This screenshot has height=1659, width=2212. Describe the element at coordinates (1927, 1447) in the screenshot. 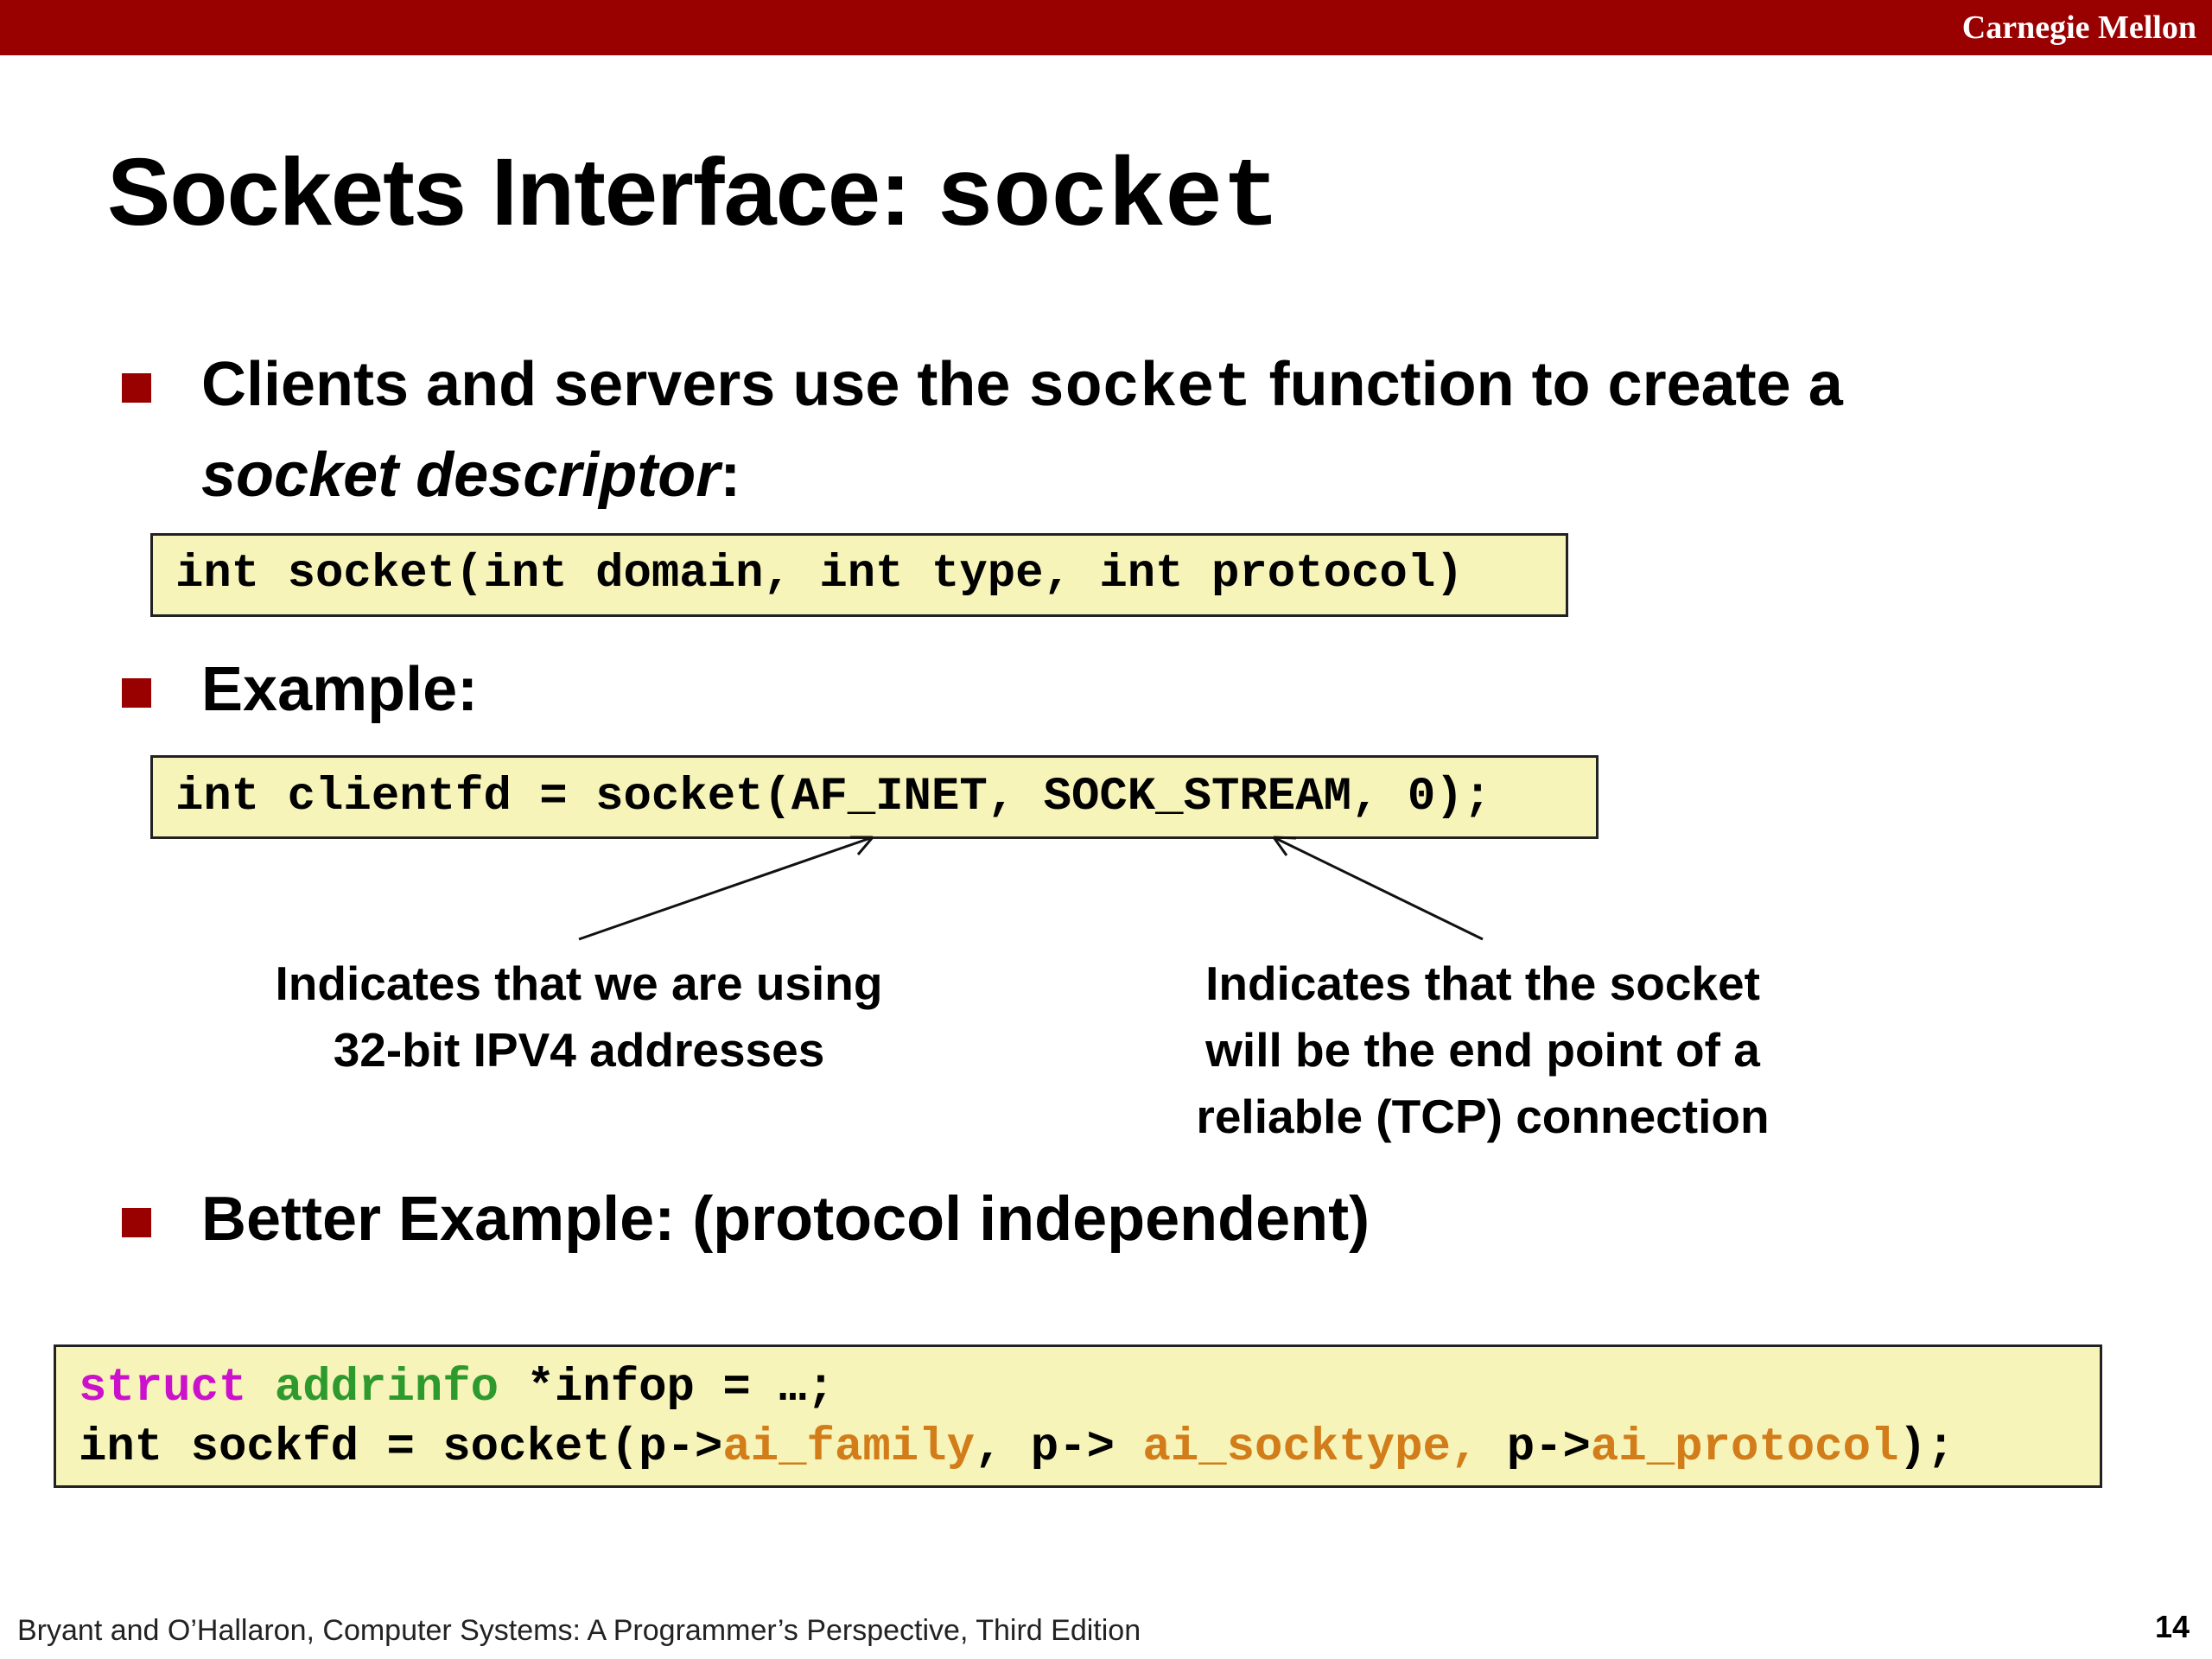

I see `code-line-2-end: );` at that location.